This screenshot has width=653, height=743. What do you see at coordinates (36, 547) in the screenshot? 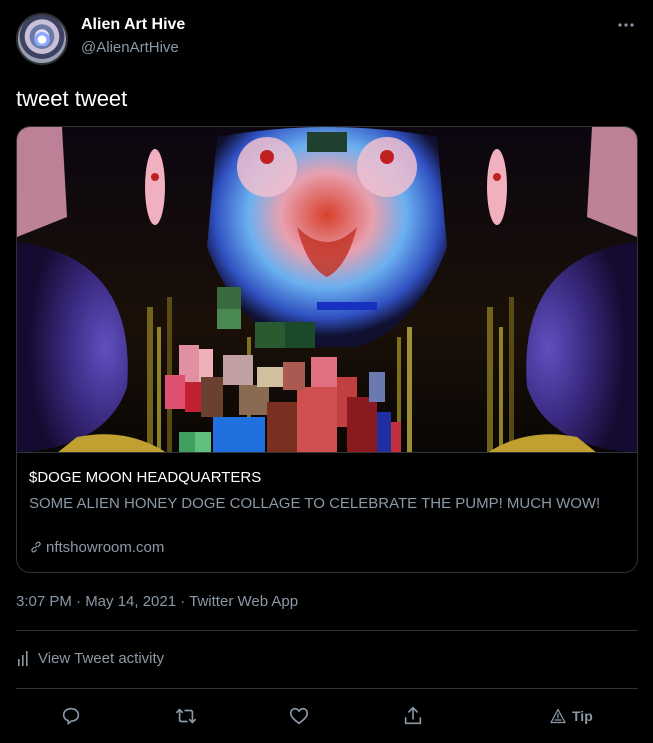
I see `link-icon` at bounding box center [36, 547].